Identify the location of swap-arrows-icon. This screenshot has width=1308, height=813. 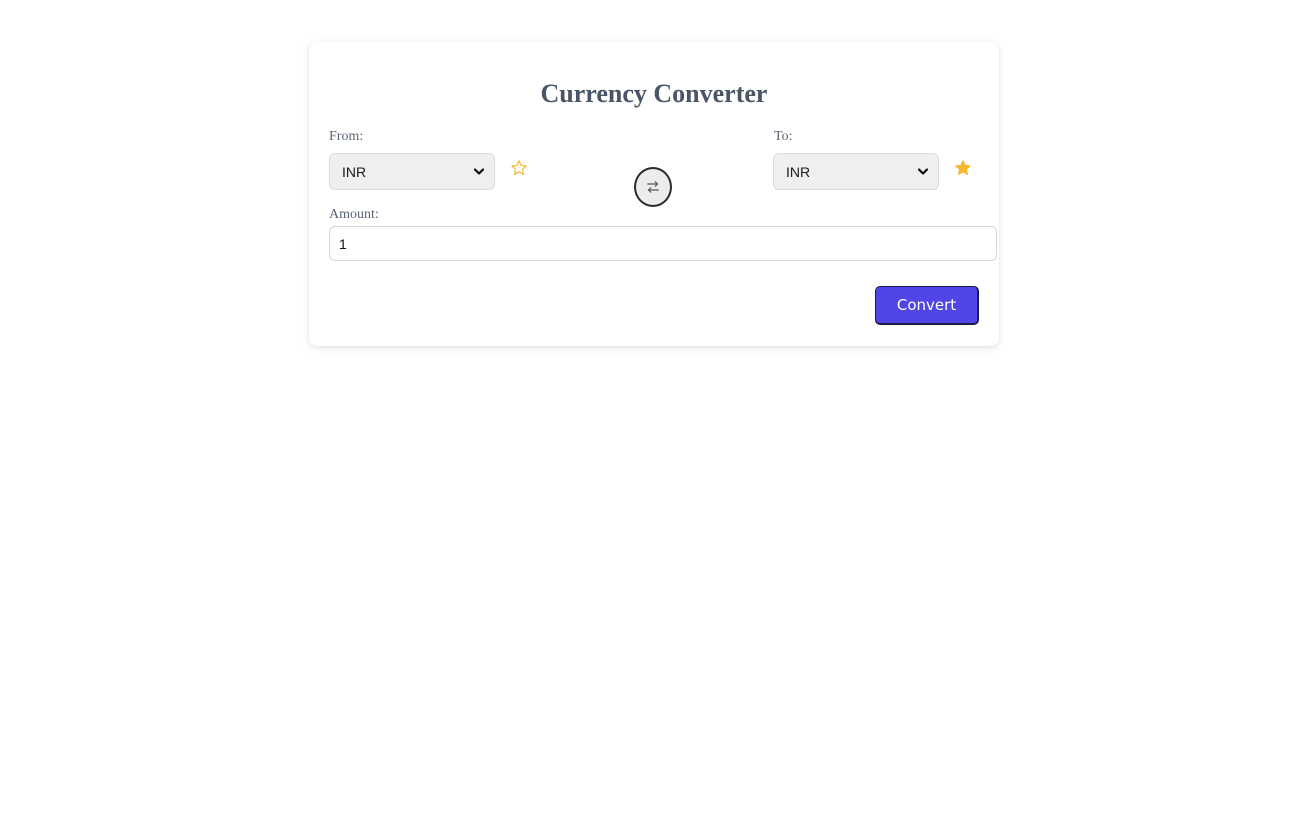
(653, 187).